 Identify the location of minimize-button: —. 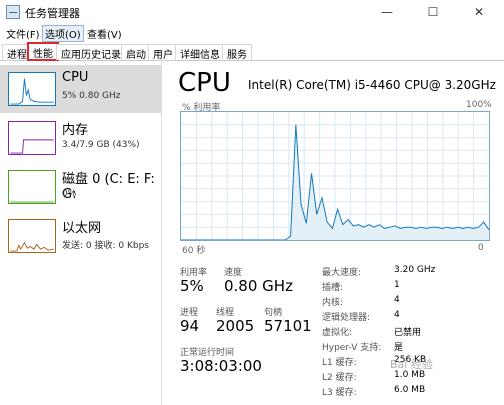
(387, 12).